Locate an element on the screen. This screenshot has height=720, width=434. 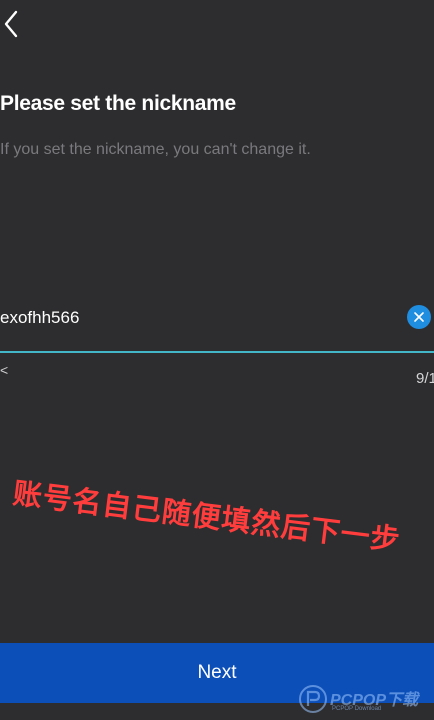
clear-input-button is located at coordinates (419, 317).